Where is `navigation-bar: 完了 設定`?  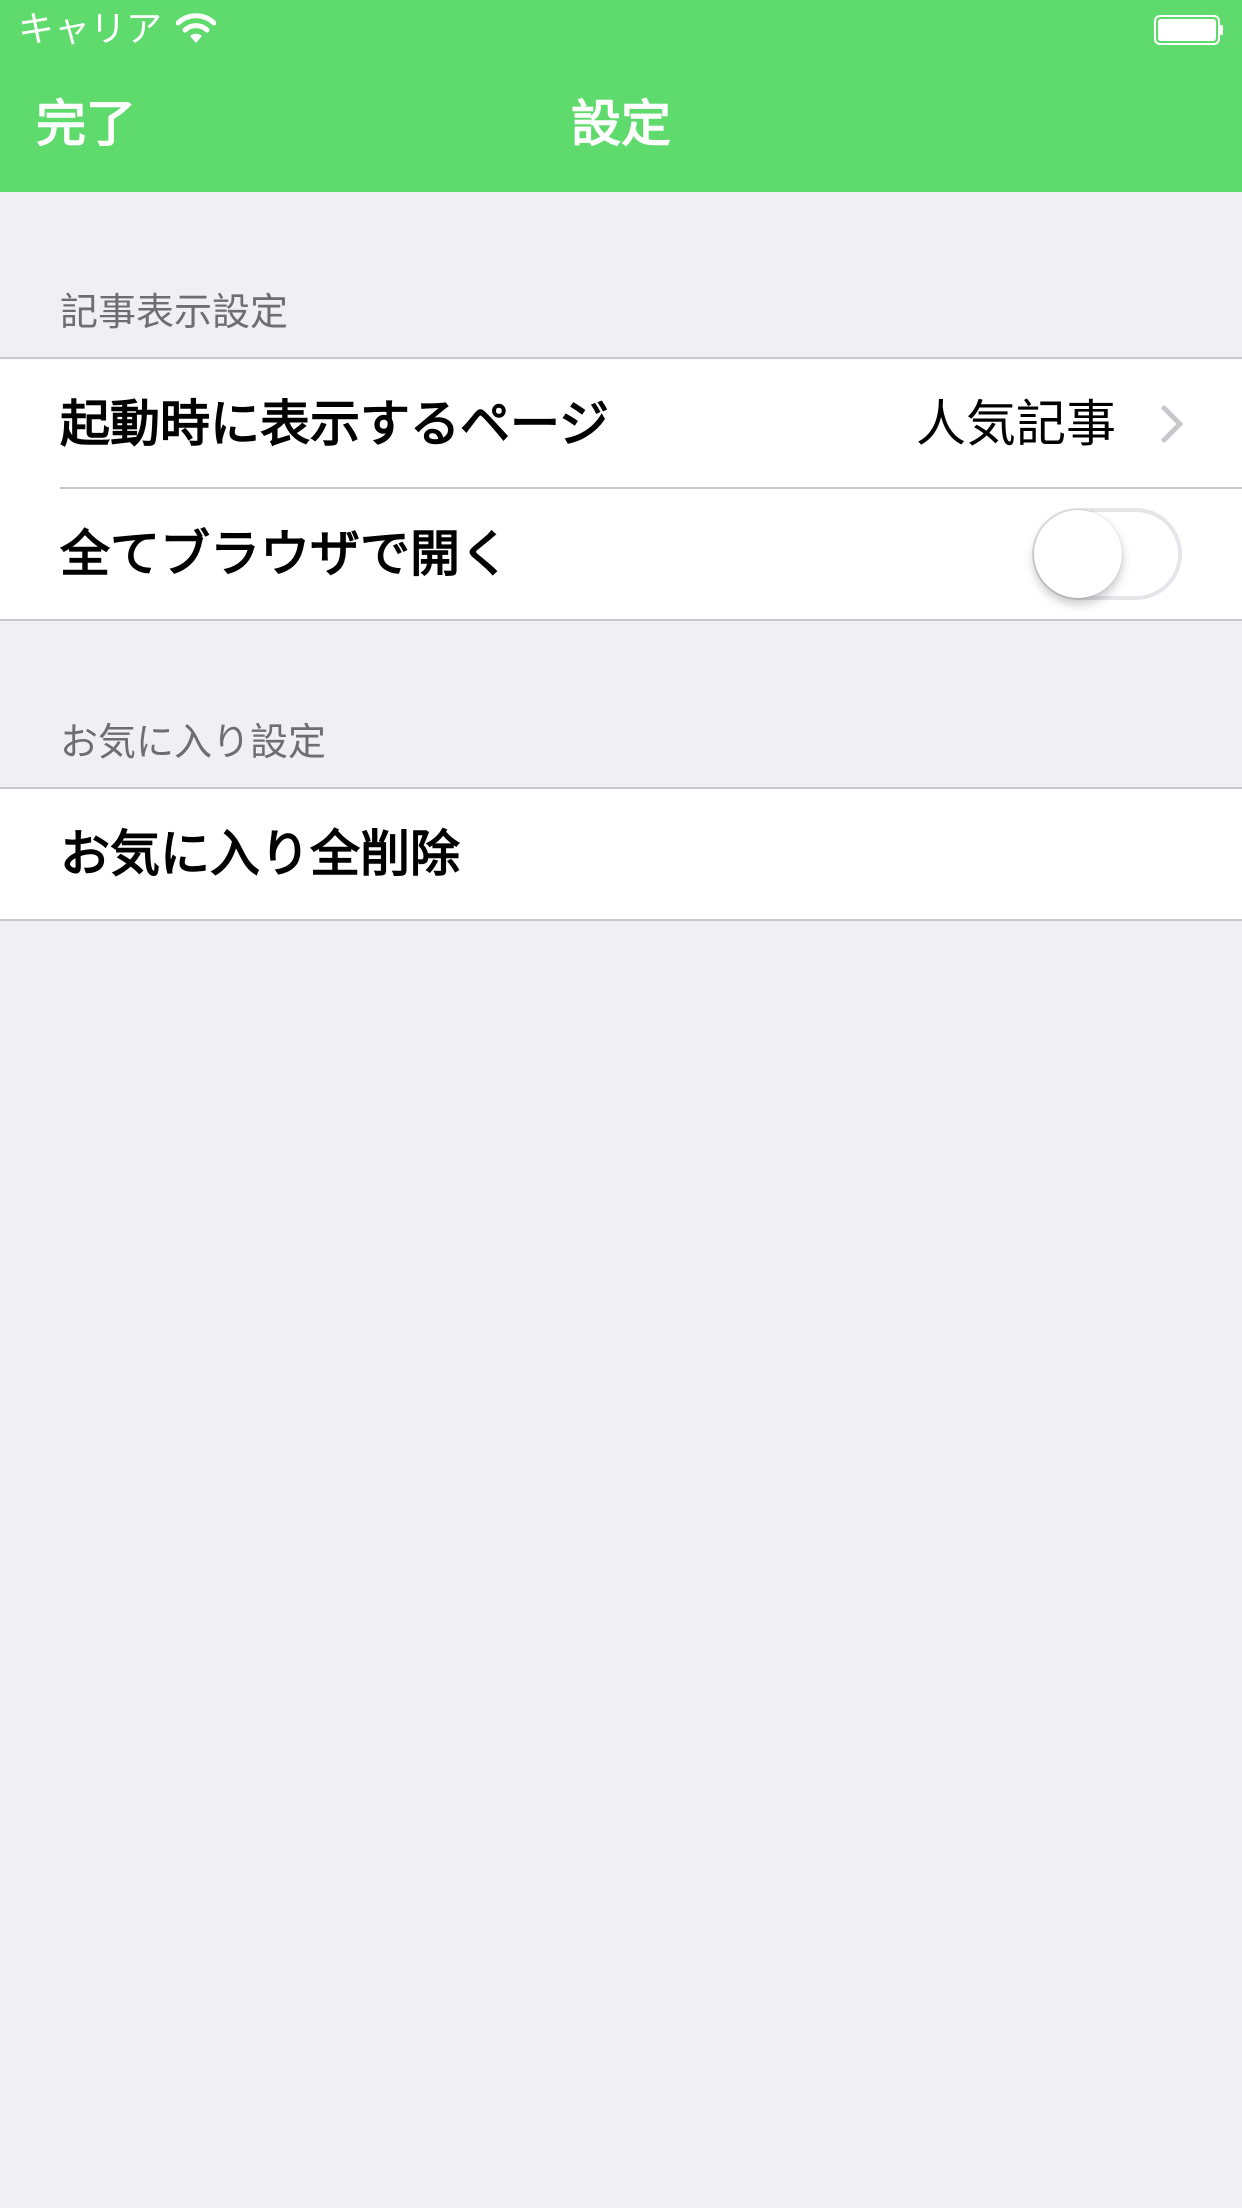 navigation-bar: 完了 設定 is located at coordinates (621, 126).